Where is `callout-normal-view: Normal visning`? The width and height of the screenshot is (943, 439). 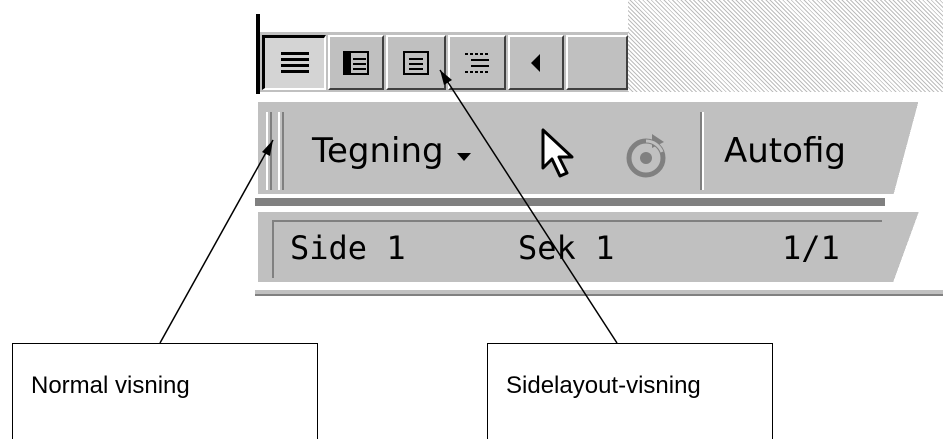
callout-normal-view: Normal visning is located at coordinates (165, 391).